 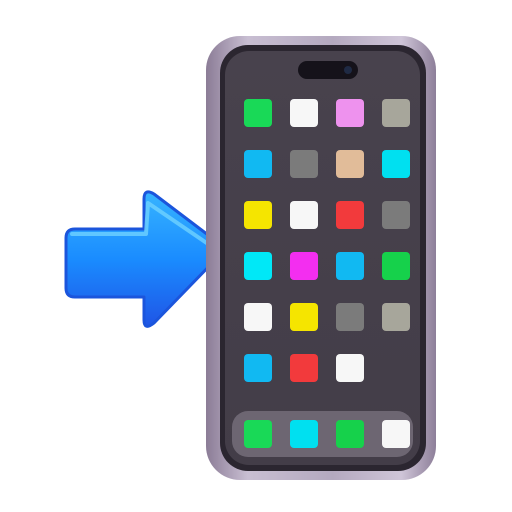 I want to click on app-dock, so click(x=322, y=434).